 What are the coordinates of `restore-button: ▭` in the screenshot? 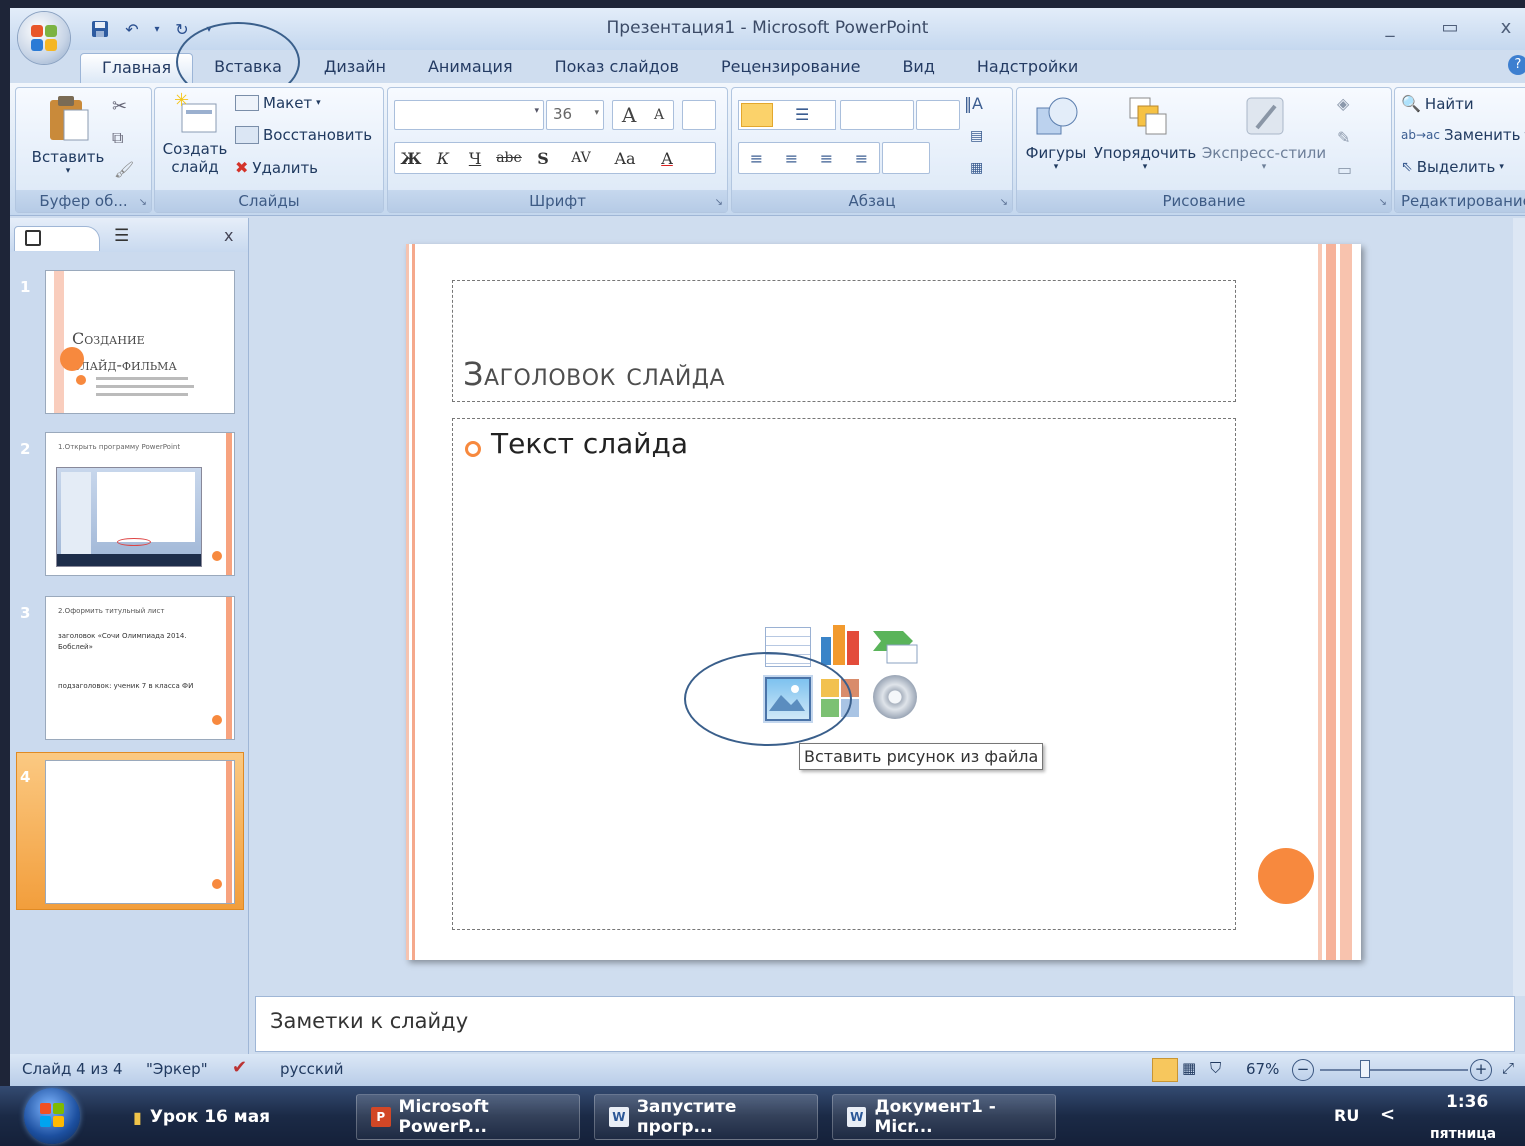 It's located at (1450, 27).